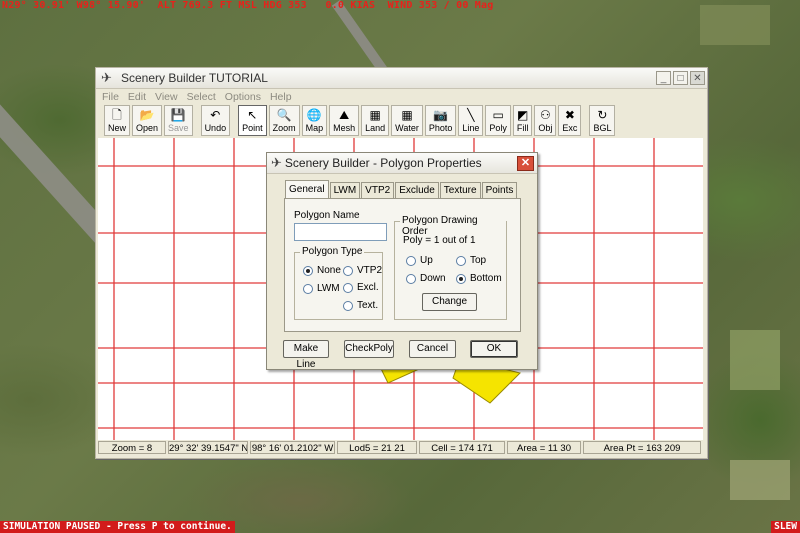  Describe the element at coordinates (545, 128) in the screenshot. I see `toolbar-button-label: Obj` at that location.